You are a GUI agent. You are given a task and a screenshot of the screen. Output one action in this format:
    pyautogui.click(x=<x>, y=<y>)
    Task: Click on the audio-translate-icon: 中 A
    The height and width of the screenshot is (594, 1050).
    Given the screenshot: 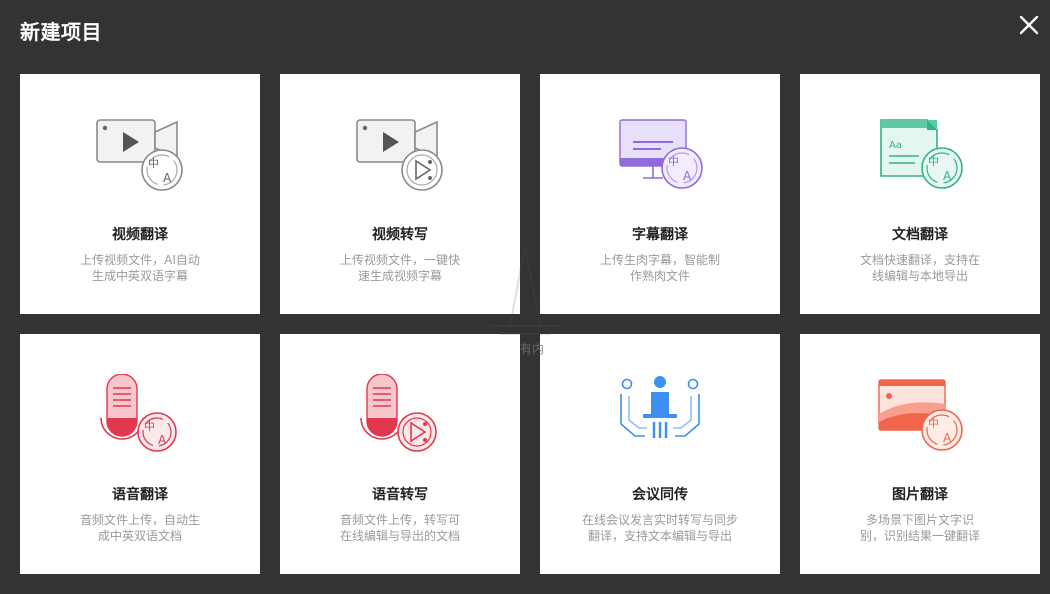 What is the action you would take?
    pyautogui.click(x=138, y=413)
    